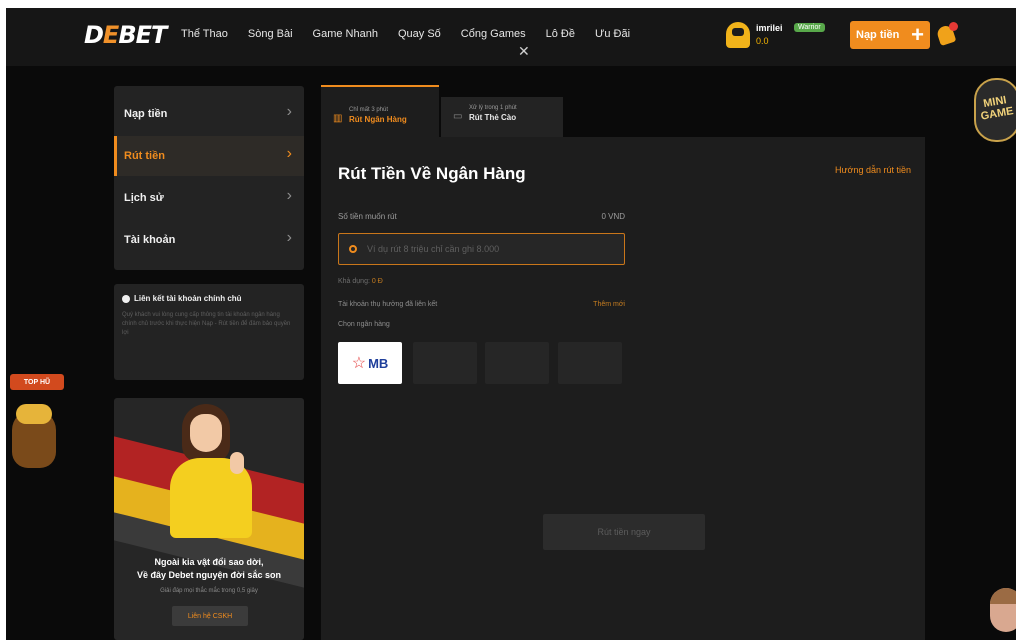 Image resolution: width=1020 pixels, height=644 pixels. Describe the element at coordinates (953, 26) in the screenshot. I see `notification-dot` at that location.